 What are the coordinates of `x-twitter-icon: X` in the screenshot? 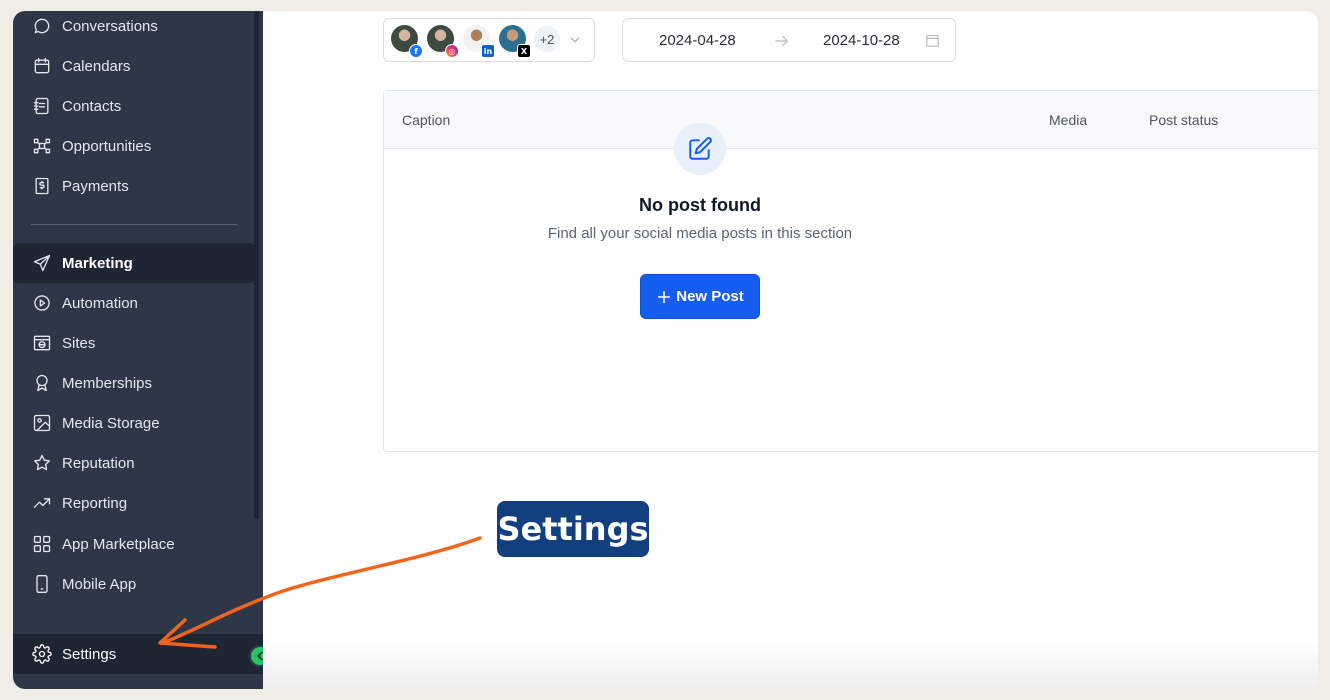 It's located at (524, 51).